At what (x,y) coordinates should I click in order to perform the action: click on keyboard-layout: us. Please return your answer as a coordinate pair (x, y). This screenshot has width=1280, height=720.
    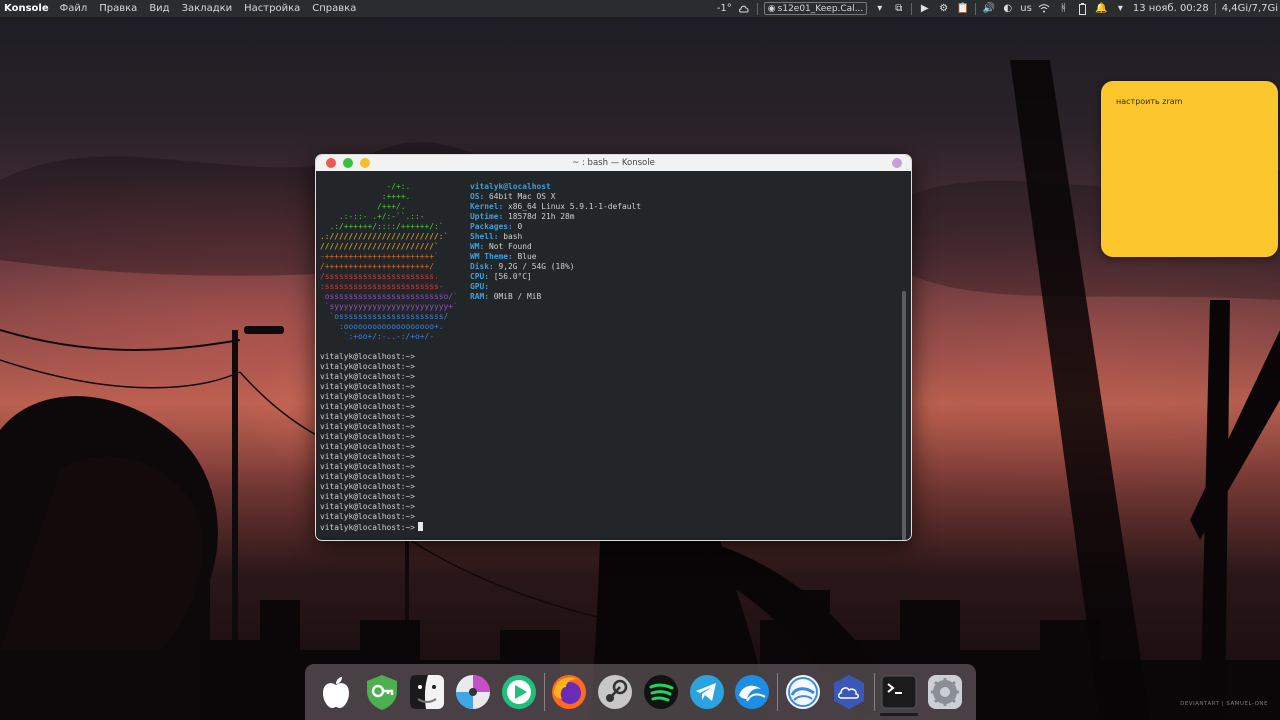
    Looking at the image, I should click on (1026, 8).